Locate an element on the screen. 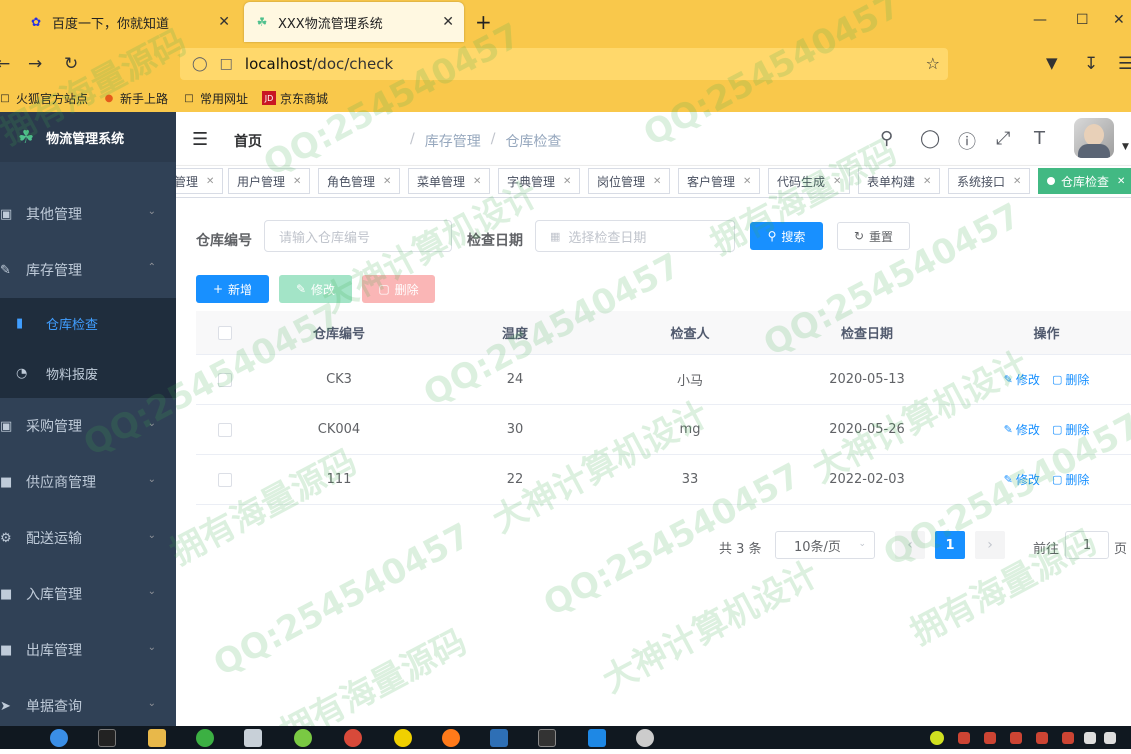 This screenshot has height=754, width=1131. prev-page-button: ‹ is located at coordinates (910, 545).